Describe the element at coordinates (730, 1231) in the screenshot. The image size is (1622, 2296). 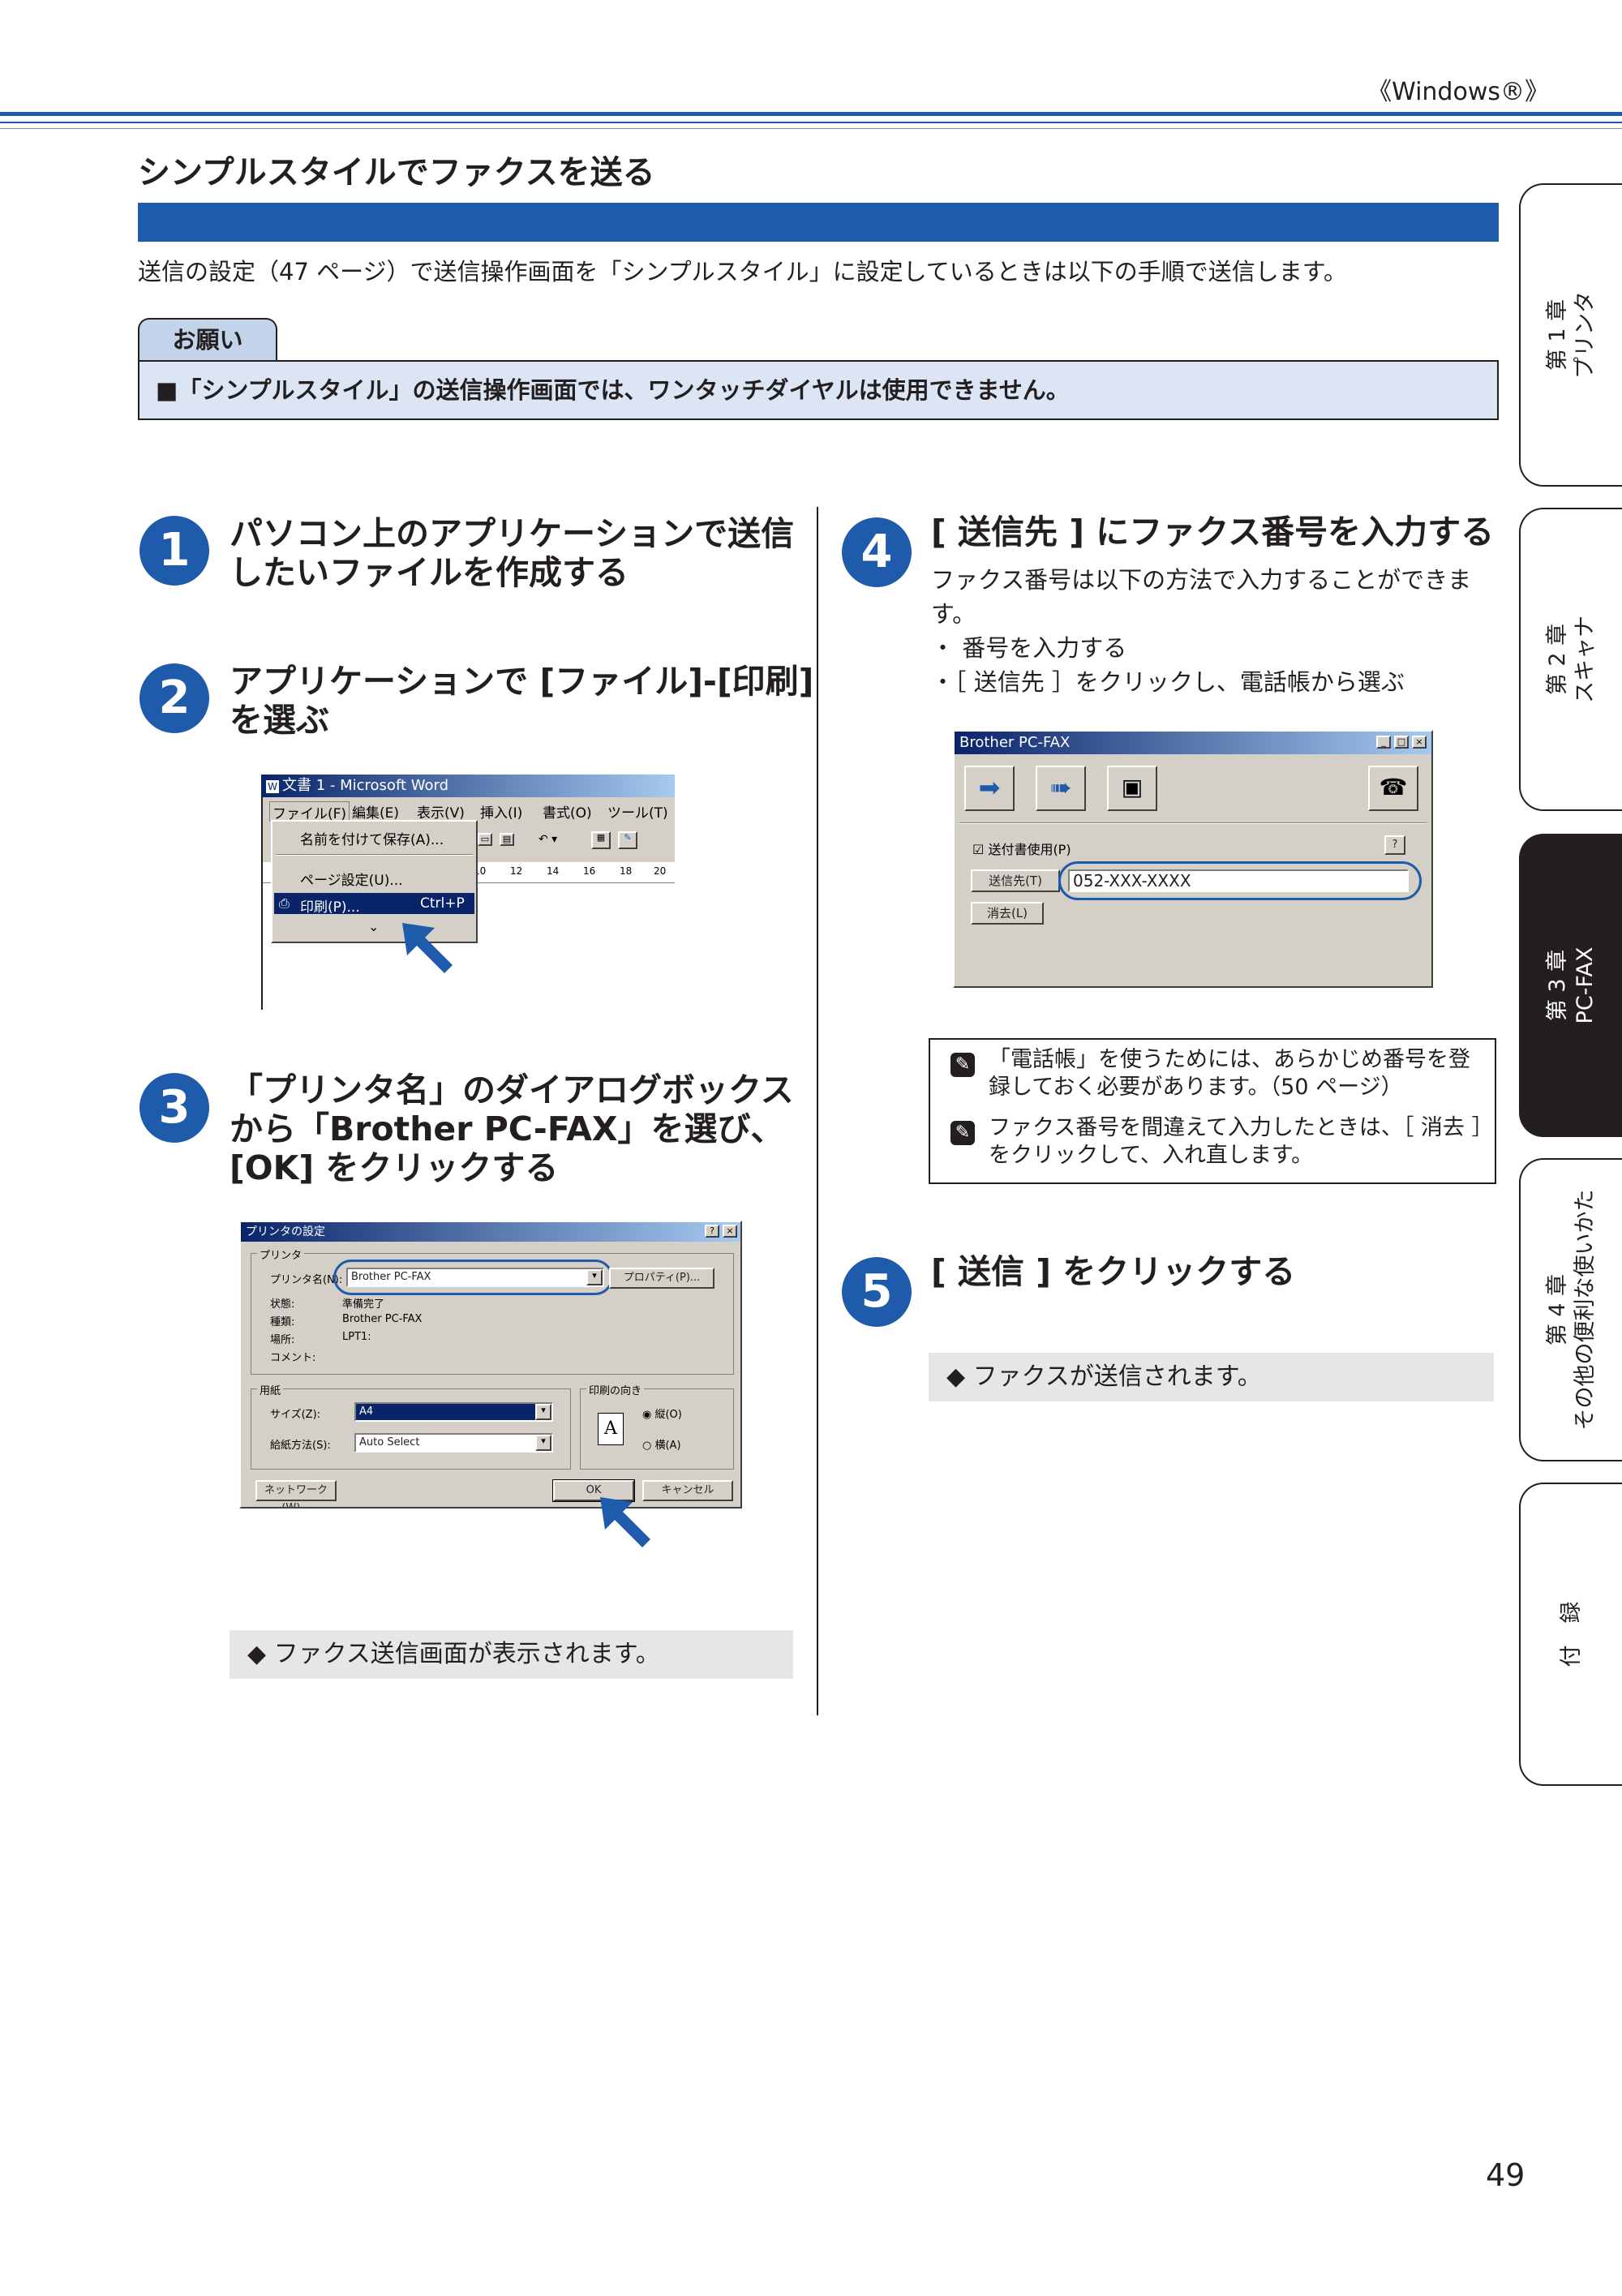
I see `dialog-close-icon: ×` at that location.